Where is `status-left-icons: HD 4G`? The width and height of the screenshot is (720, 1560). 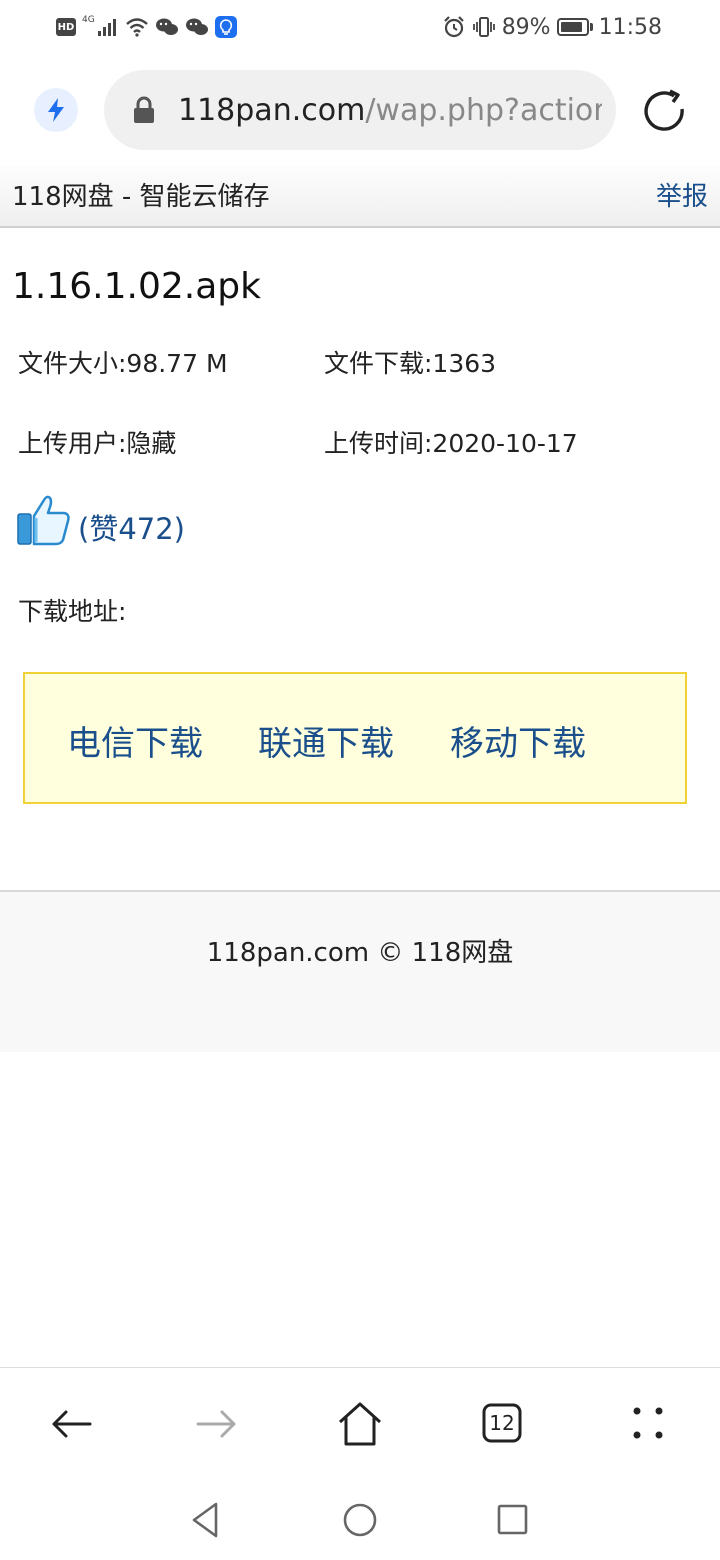 status-left-icons: HD 4G is located at coordinates (146, 27).